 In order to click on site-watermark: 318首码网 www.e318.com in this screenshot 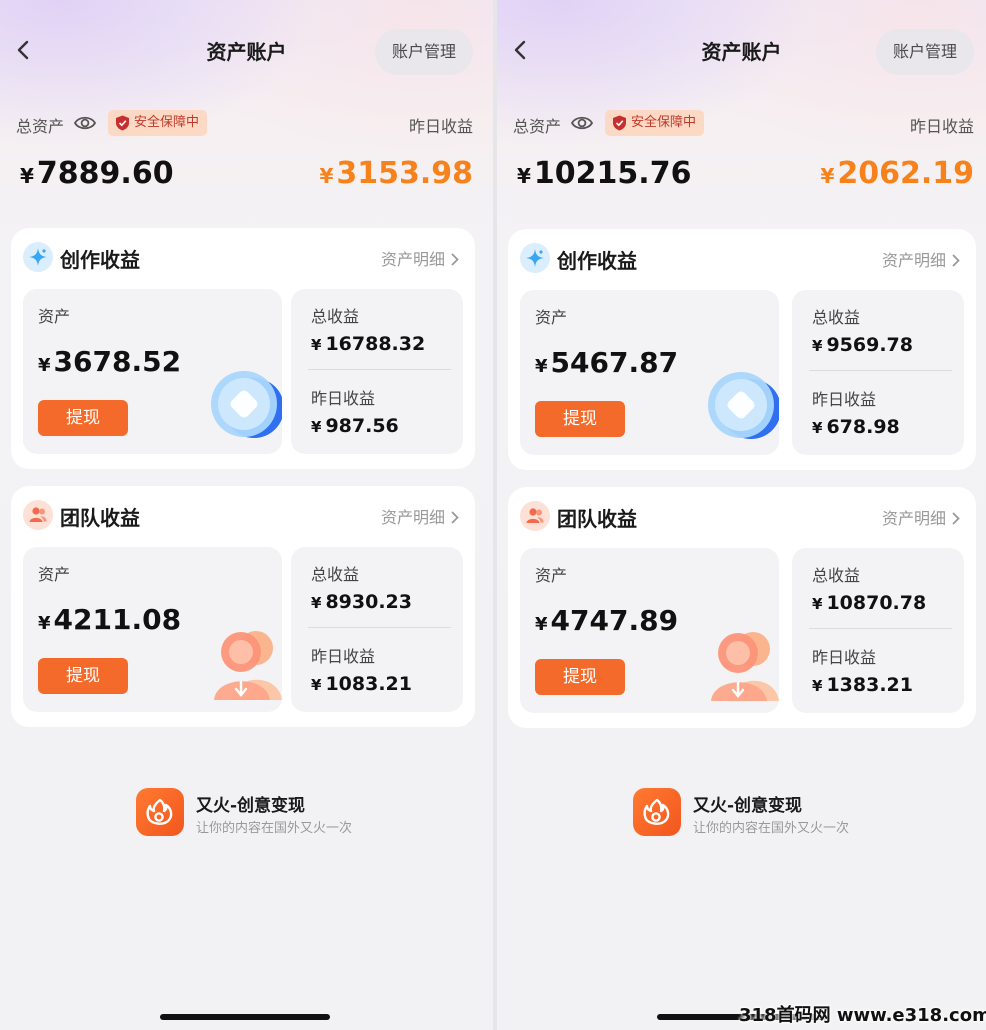, I will do `click(862, 1015)`.